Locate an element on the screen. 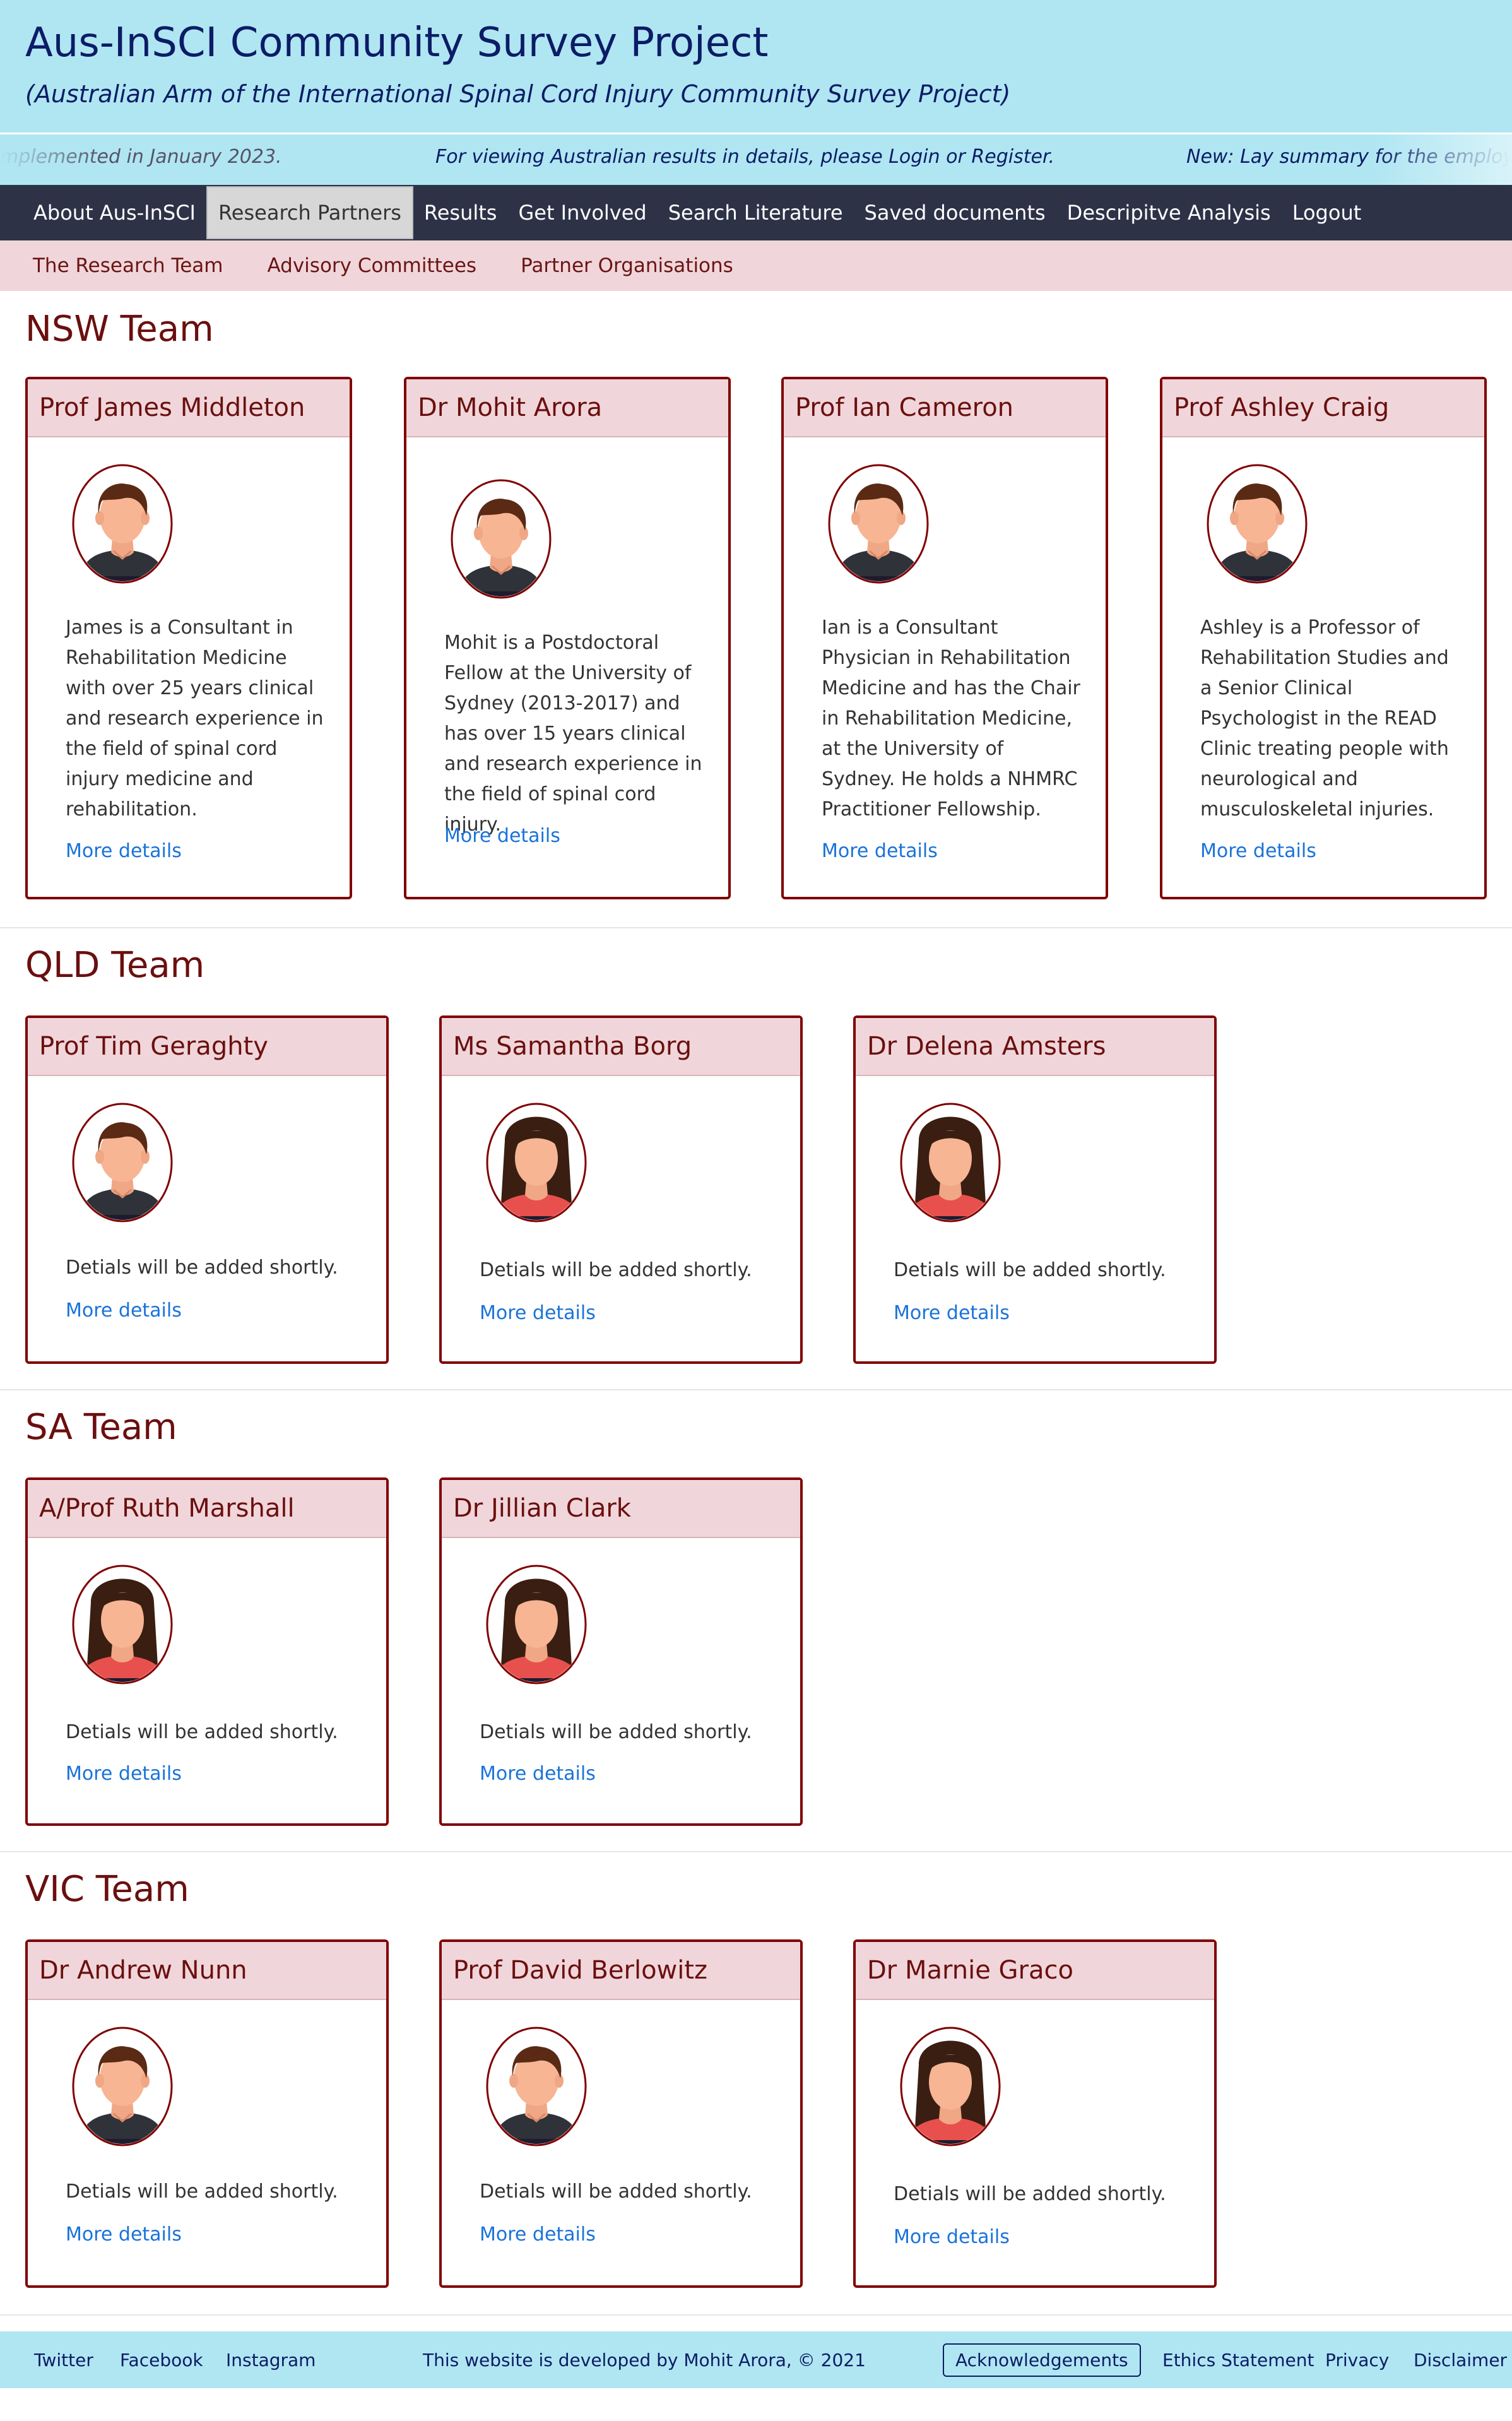 The width and height of the screenshot is (1512, 2421). member-name: Prof James Middleton is located at coordinates (189, 408).